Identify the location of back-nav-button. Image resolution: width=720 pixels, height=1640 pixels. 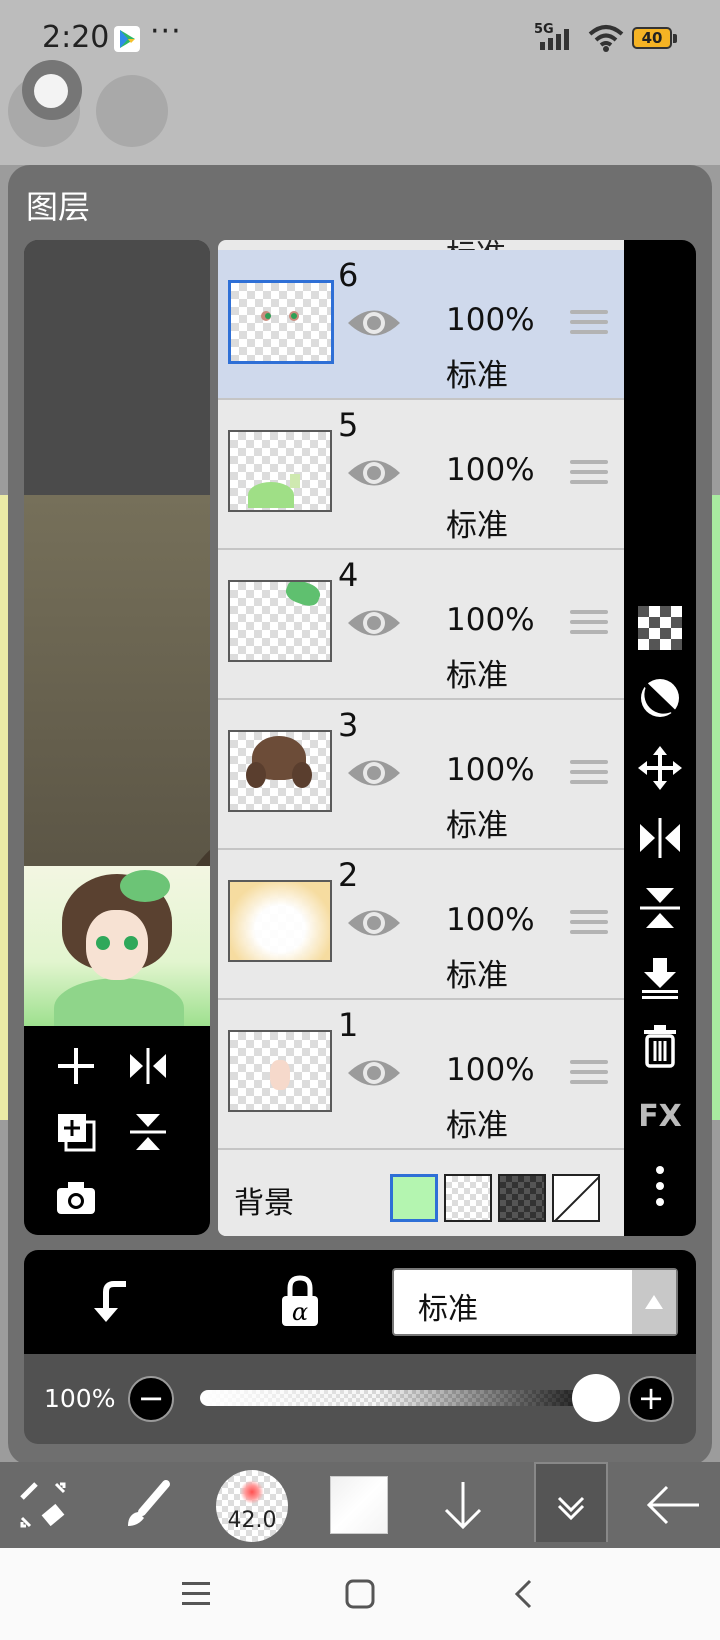
(524, 1594).